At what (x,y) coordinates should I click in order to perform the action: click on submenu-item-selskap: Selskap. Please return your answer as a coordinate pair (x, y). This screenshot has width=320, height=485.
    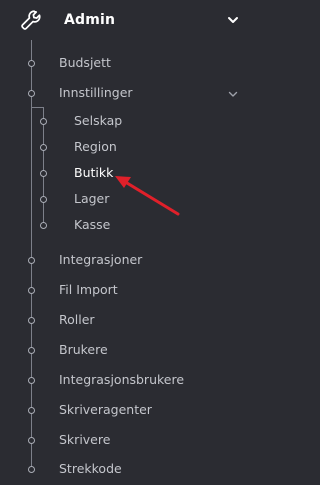
    Looking at the image, I should click on (98, 121).